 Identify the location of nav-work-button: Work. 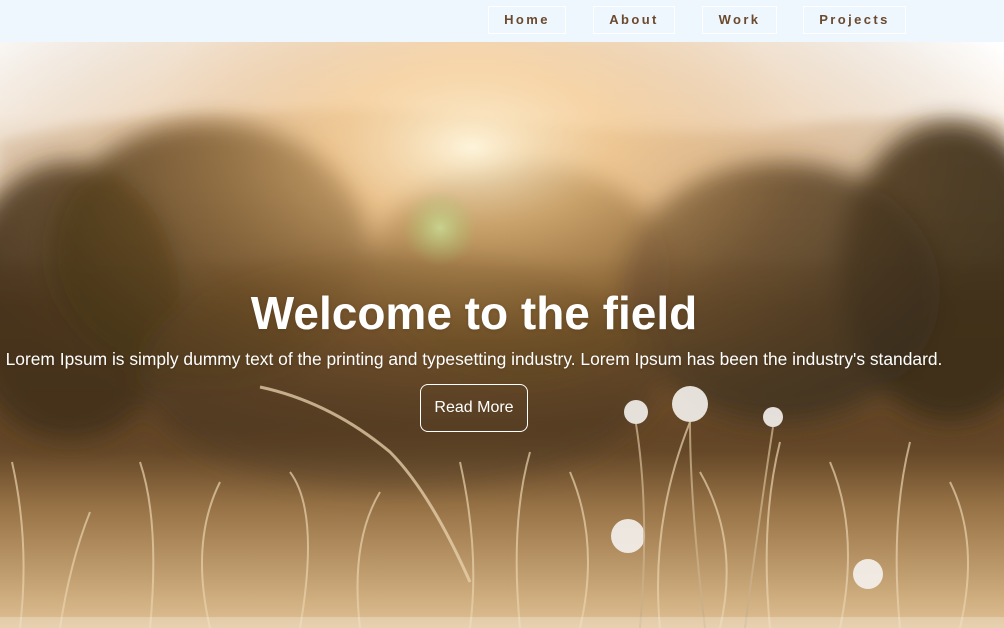
(739, 20).